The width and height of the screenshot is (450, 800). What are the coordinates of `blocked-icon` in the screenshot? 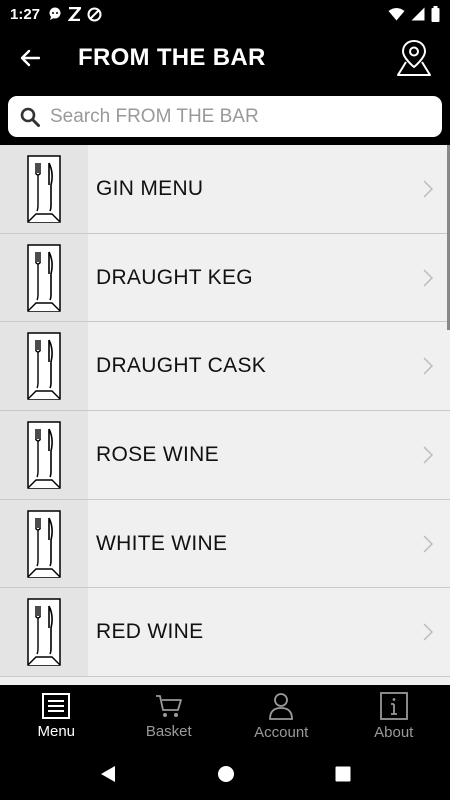 It's located at (94, 14).